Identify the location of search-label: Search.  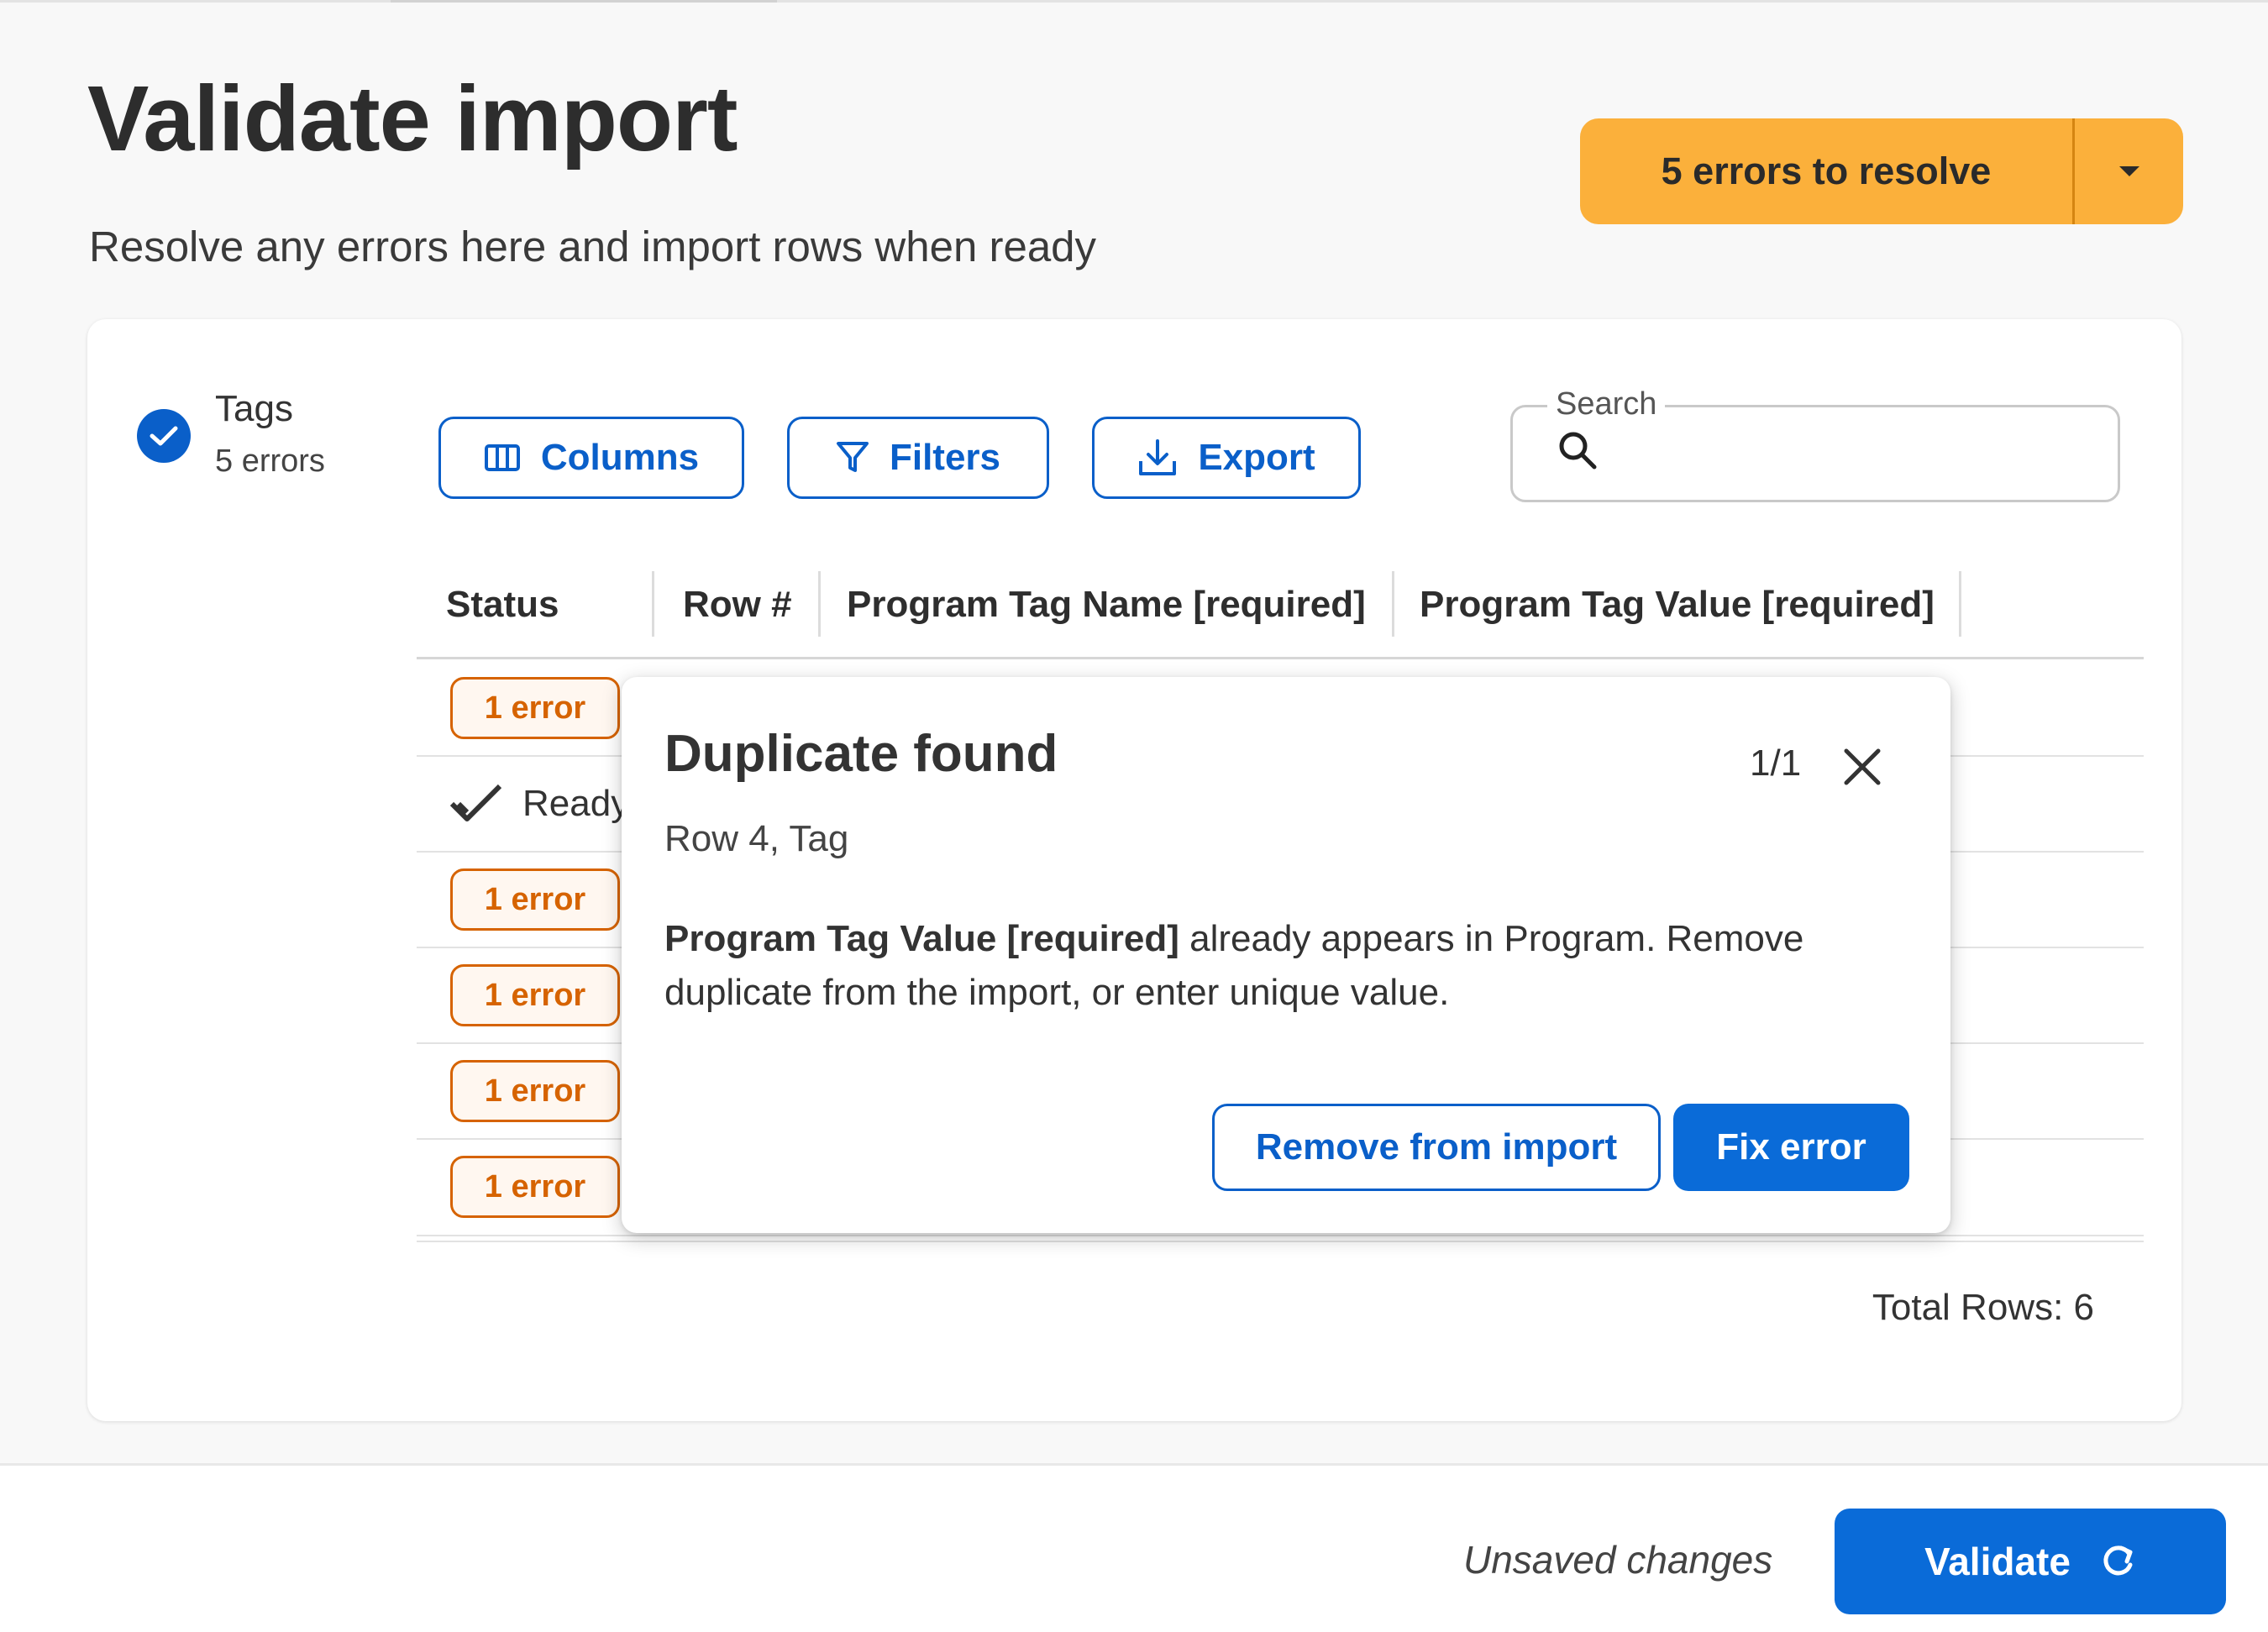
(1606, 404).